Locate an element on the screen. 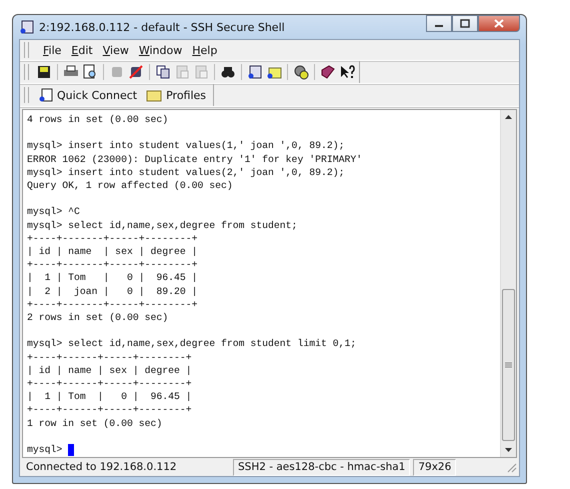 The image size is (570, 489). terminal-line: | 2 | joan | 0 | 89.20 | is located at coordinates (112, 291).